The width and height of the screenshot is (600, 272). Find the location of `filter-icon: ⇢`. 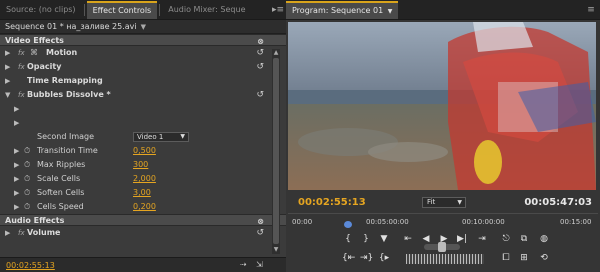

filter-icon: ⇢ is located at coordinates (243, 264).